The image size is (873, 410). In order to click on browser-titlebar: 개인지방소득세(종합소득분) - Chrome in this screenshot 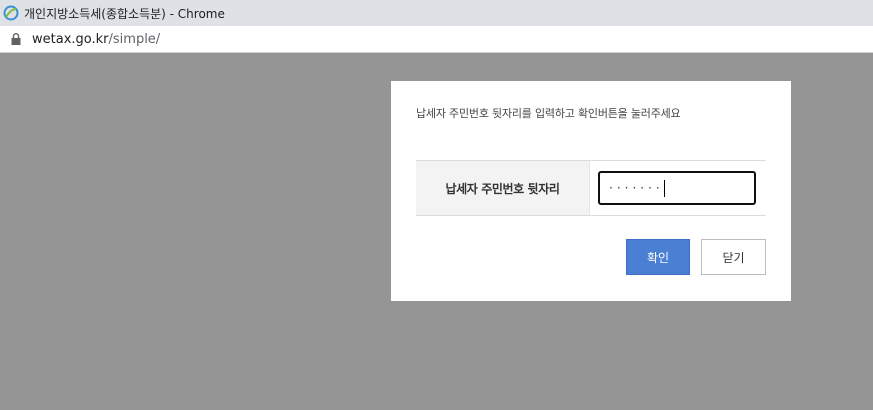, I will do `click(436, 13)`.